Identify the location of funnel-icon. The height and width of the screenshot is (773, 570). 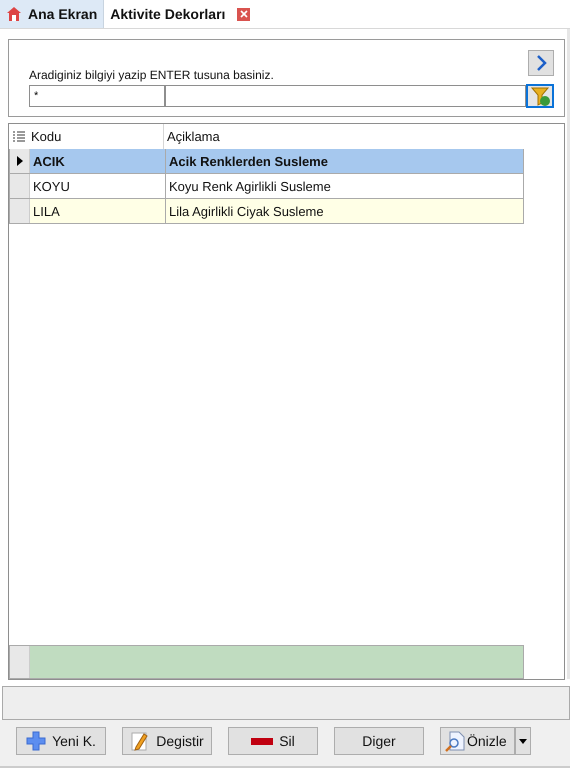
(540, 96).